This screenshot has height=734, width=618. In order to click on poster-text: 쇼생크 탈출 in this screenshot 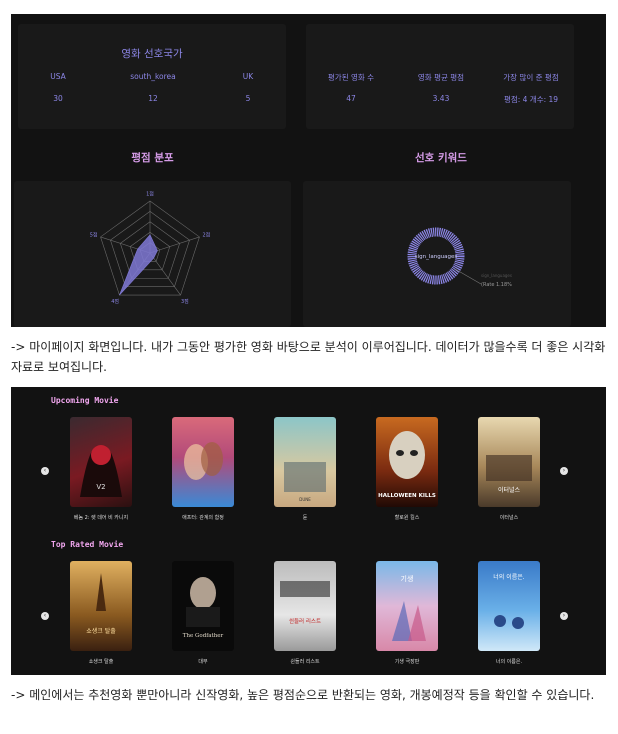, I will do `click(101, 631)`.